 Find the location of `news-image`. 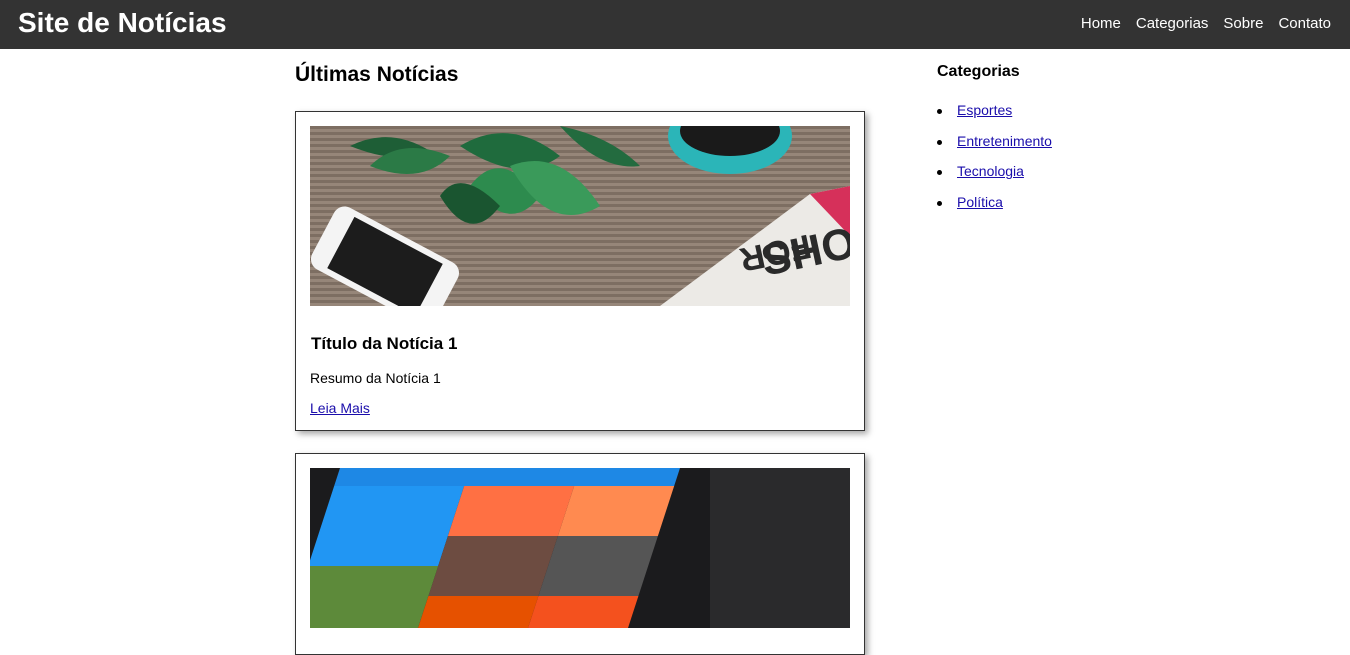

news-image is located at coordinates (580, 548).